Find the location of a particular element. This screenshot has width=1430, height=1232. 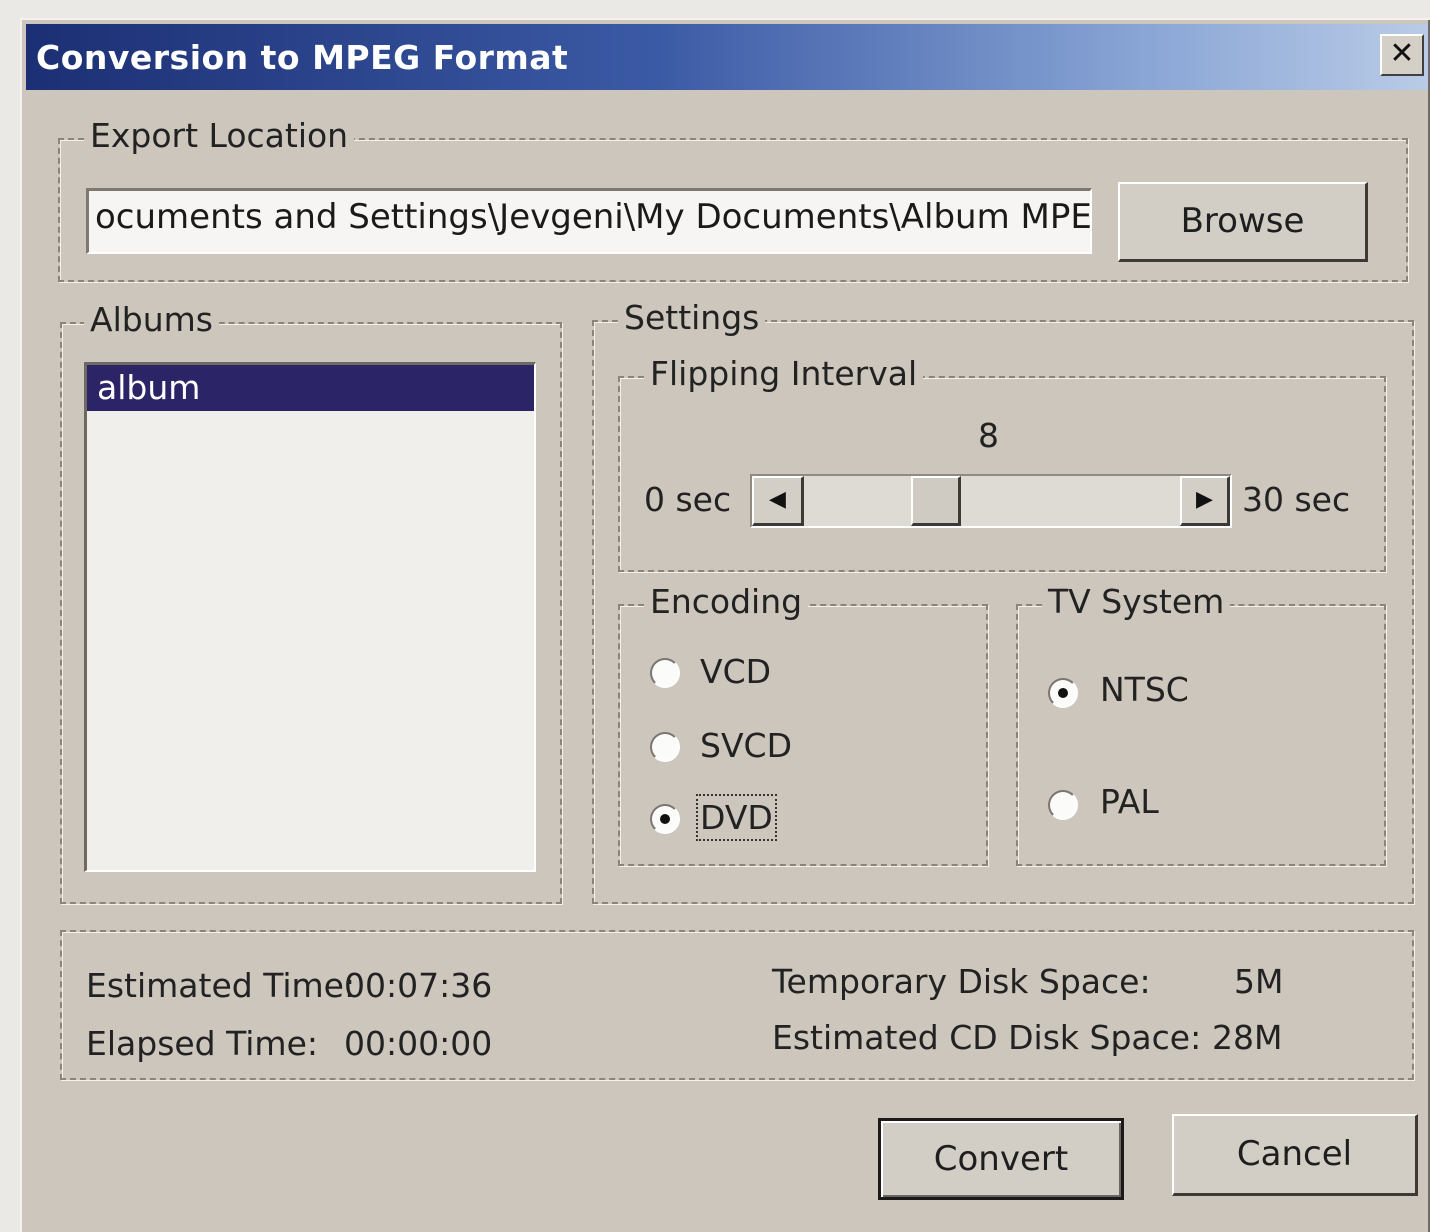

arrow-left-icon: ◀ is located at coordinates (777, 499).